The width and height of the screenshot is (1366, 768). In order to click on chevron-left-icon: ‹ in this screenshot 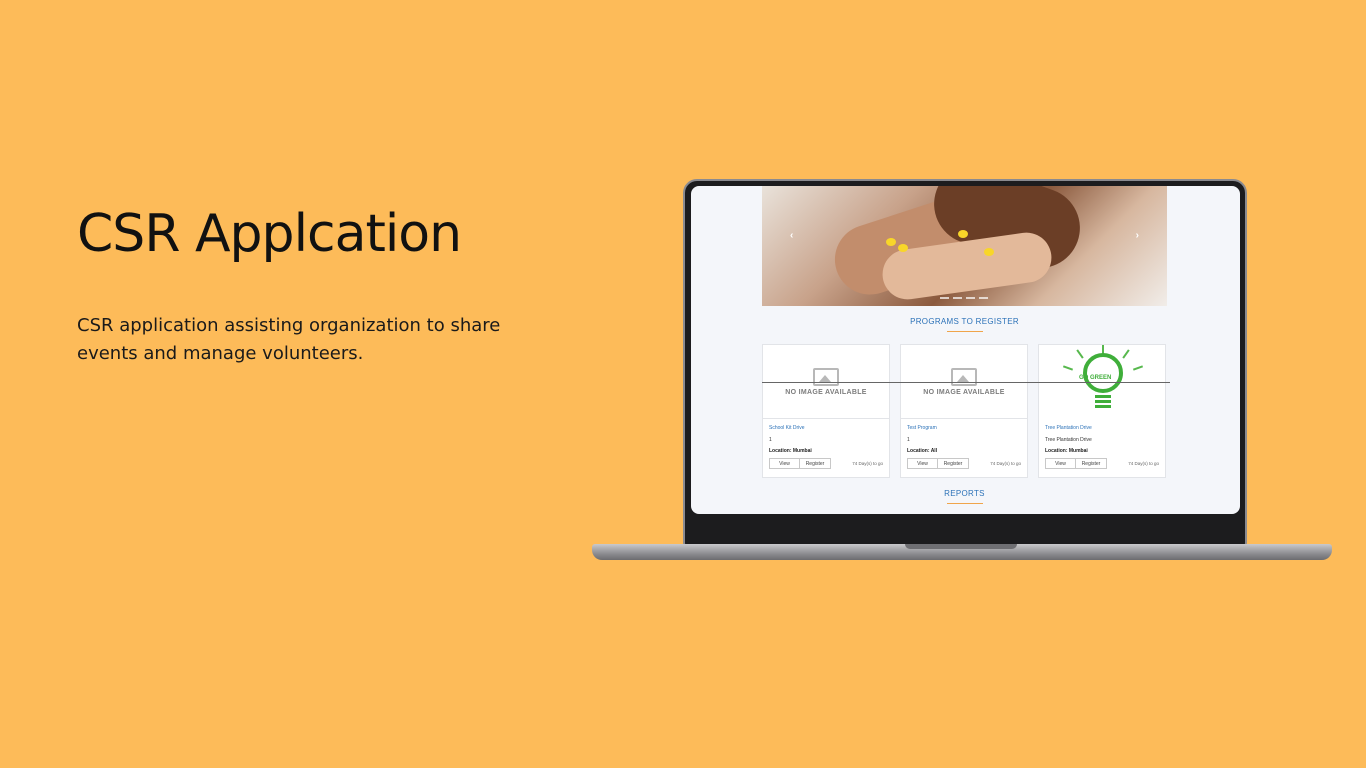, I will do `click(791, 235)`.